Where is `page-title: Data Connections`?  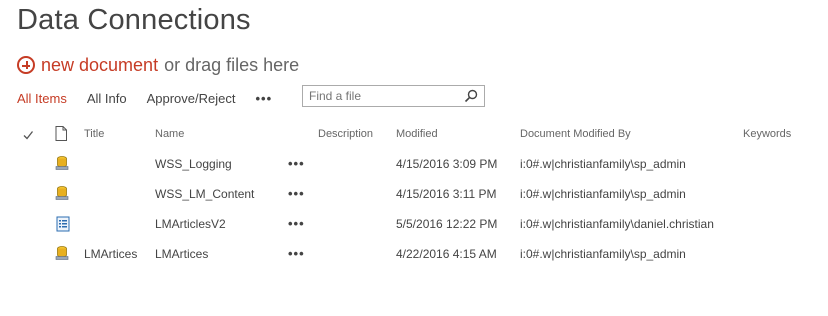 page-title: Data Connections is located at coordinates (134, 20).